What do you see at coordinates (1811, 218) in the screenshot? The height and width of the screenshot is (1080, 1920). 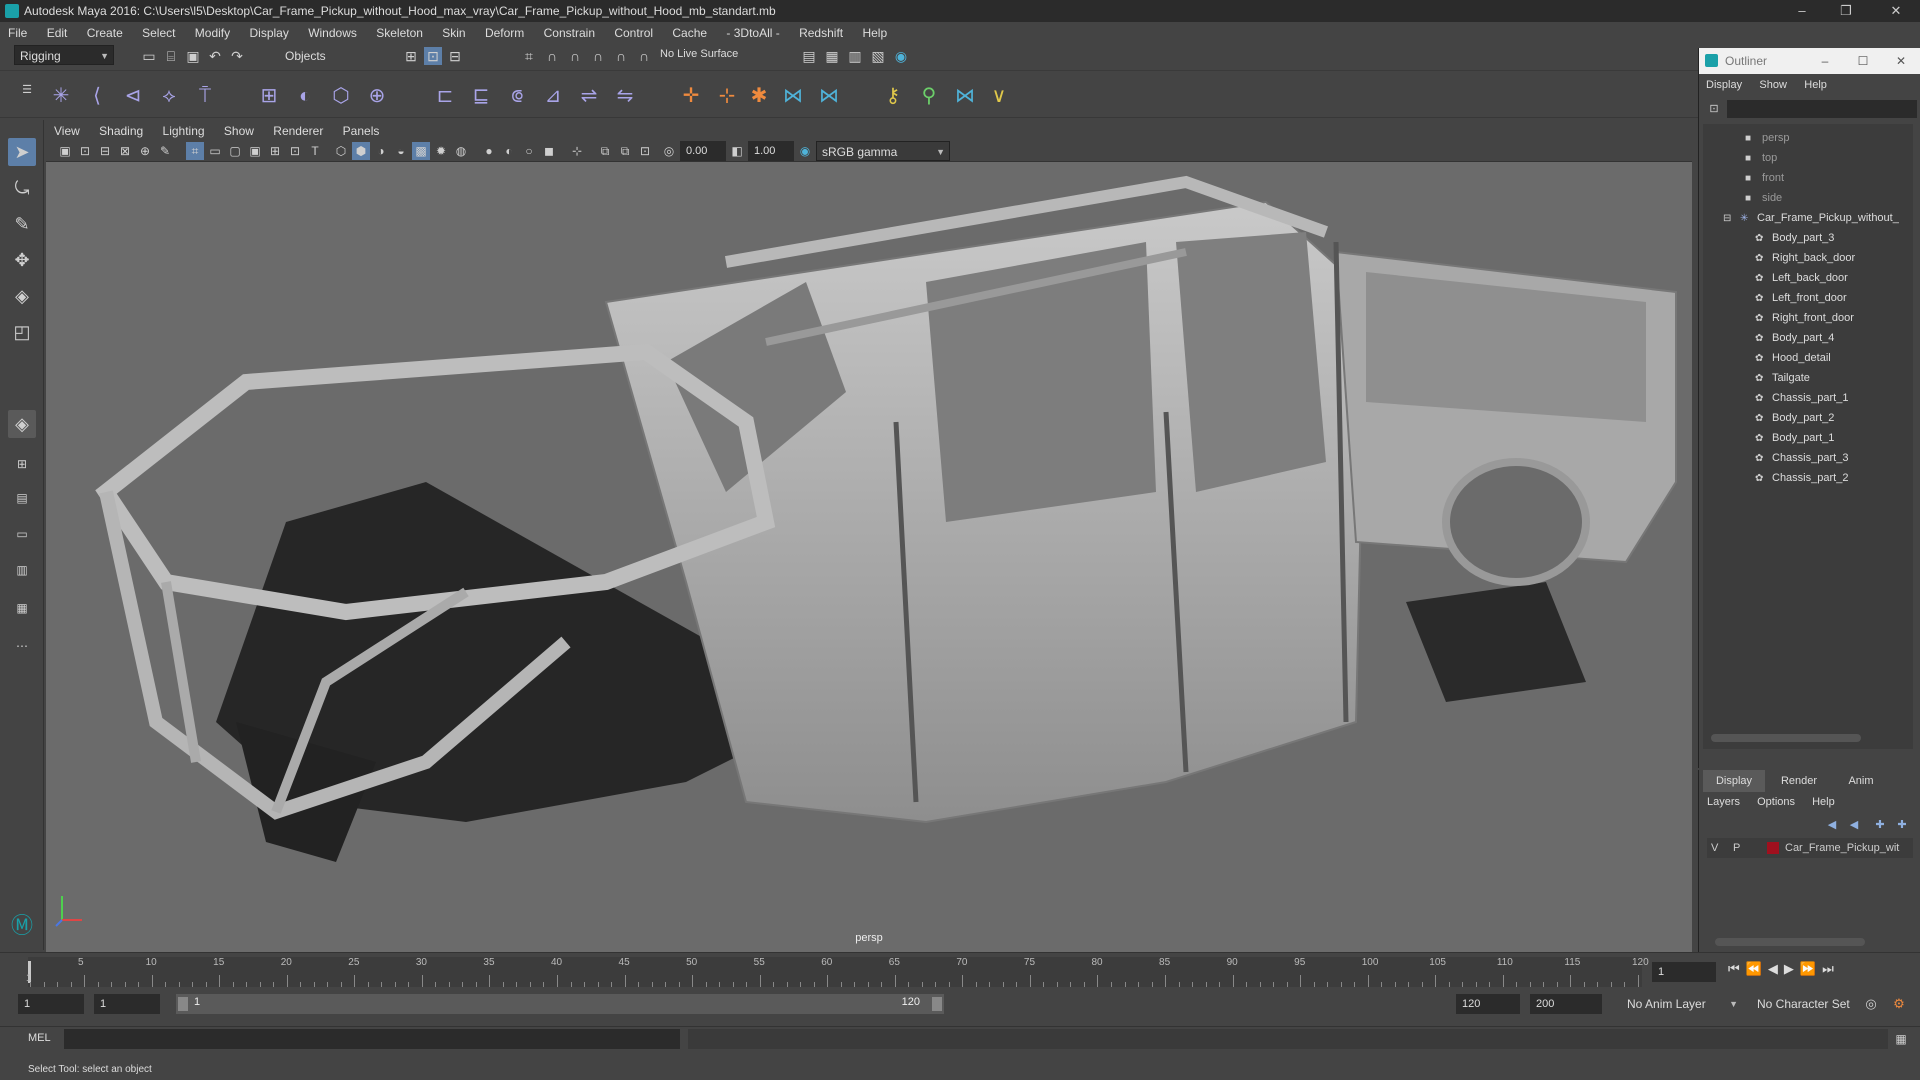 I see `outliner-root-group: ⊟ ✳ Car_Frame_Pickup_without_` at bounding box center [1811, 218].